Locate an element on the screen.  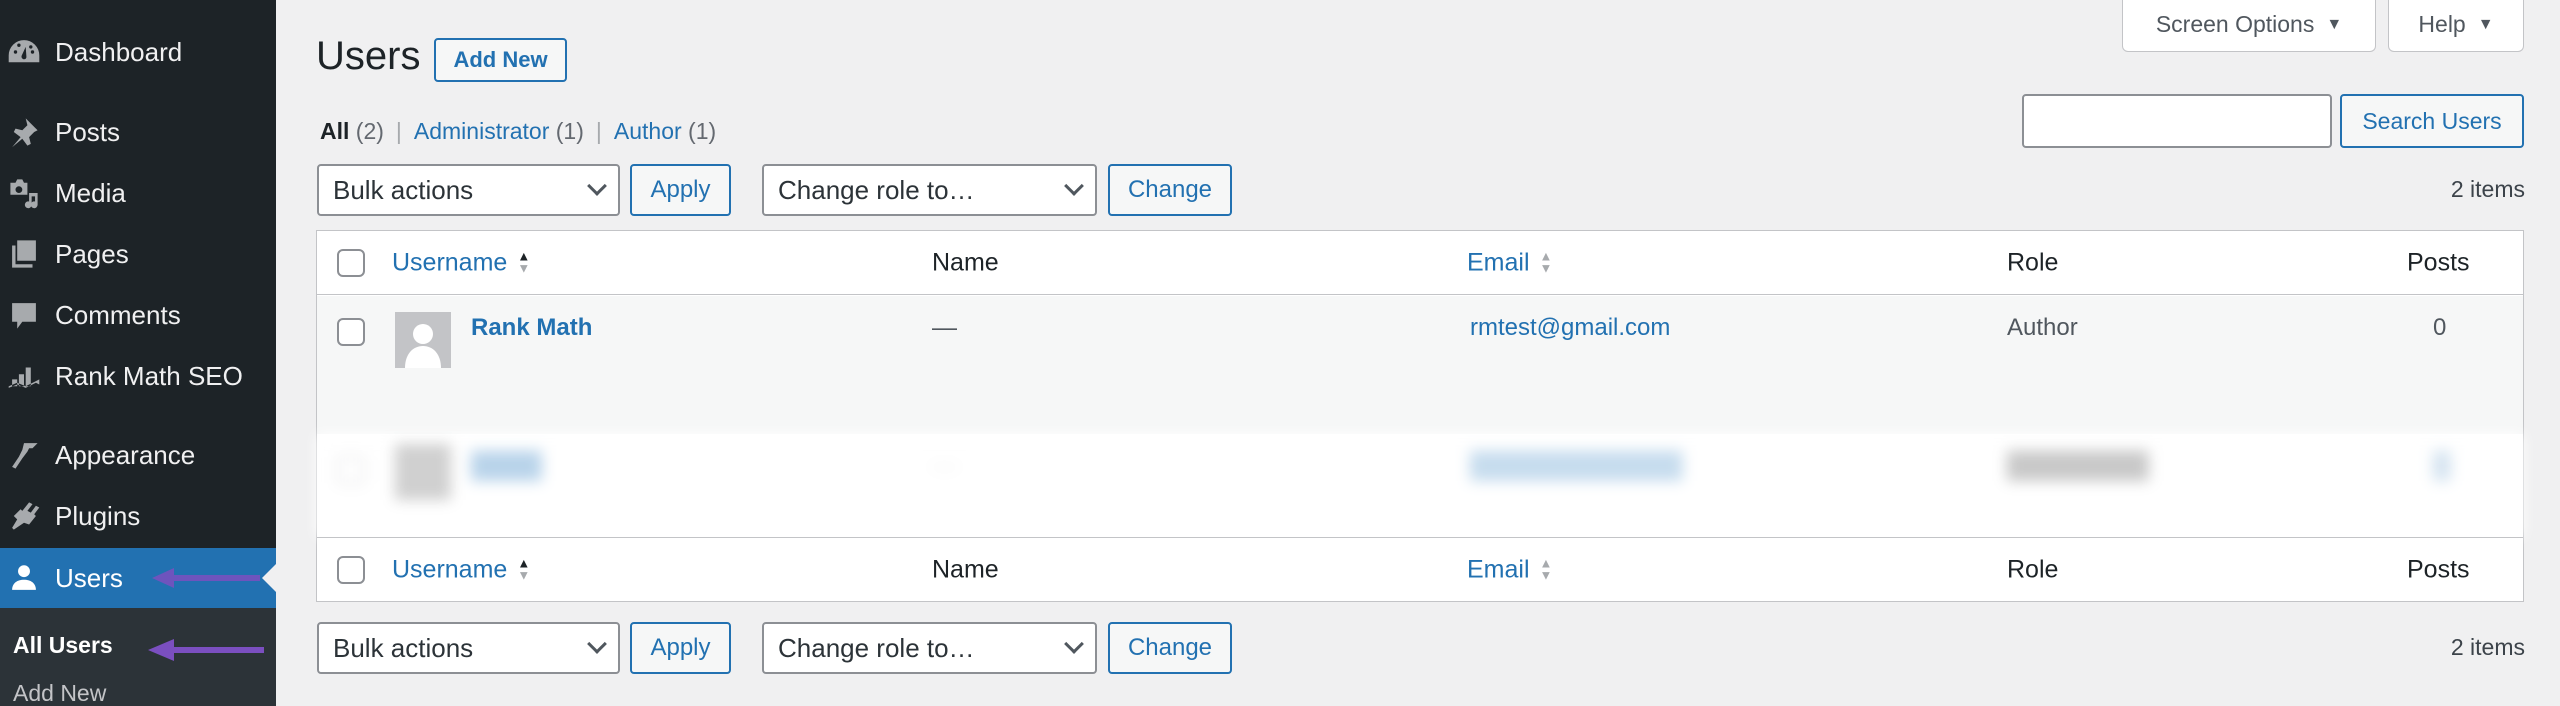
sidebar-item-posts: Posts is located at coordinates (138, 132).